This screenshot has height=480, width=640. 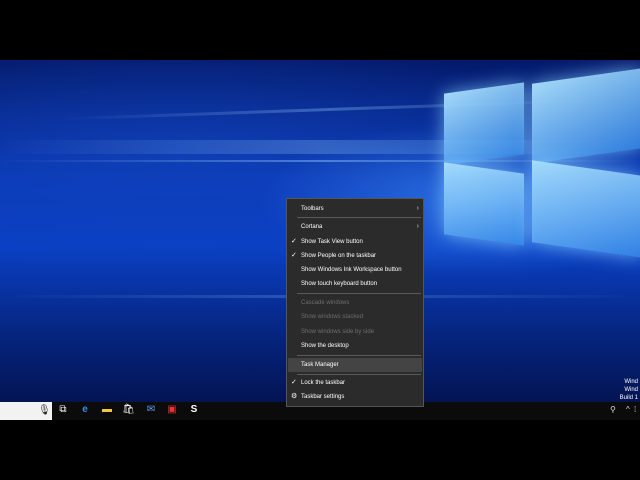 I want to click on menu-item-show-touch-keyboard: Show touch keyboard button, so click(x=355, y=284).